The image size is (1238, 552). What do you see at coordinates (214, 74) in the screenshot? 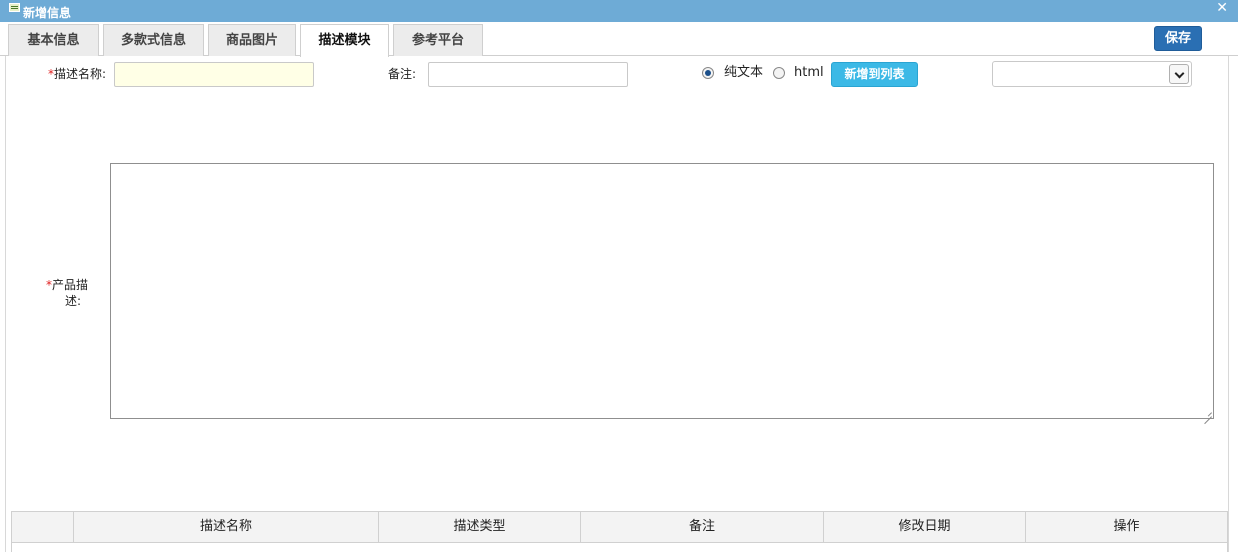
I see `desc-name-input` at bounding box center [214, 74].